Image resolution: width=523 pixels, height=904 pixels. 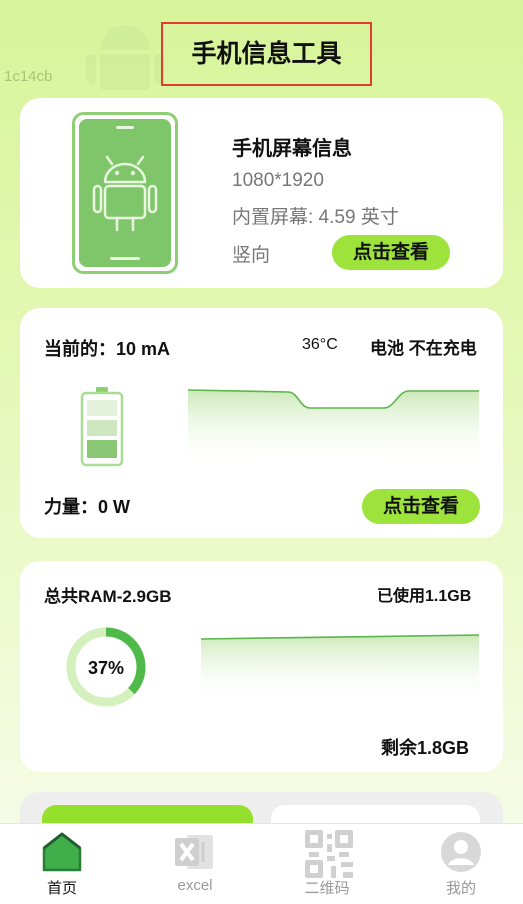 What do you see at coordinates (107, 349) in the screenshot?
I see `battery-current: 当前的：10 mA` at bounding box center [107, 349].